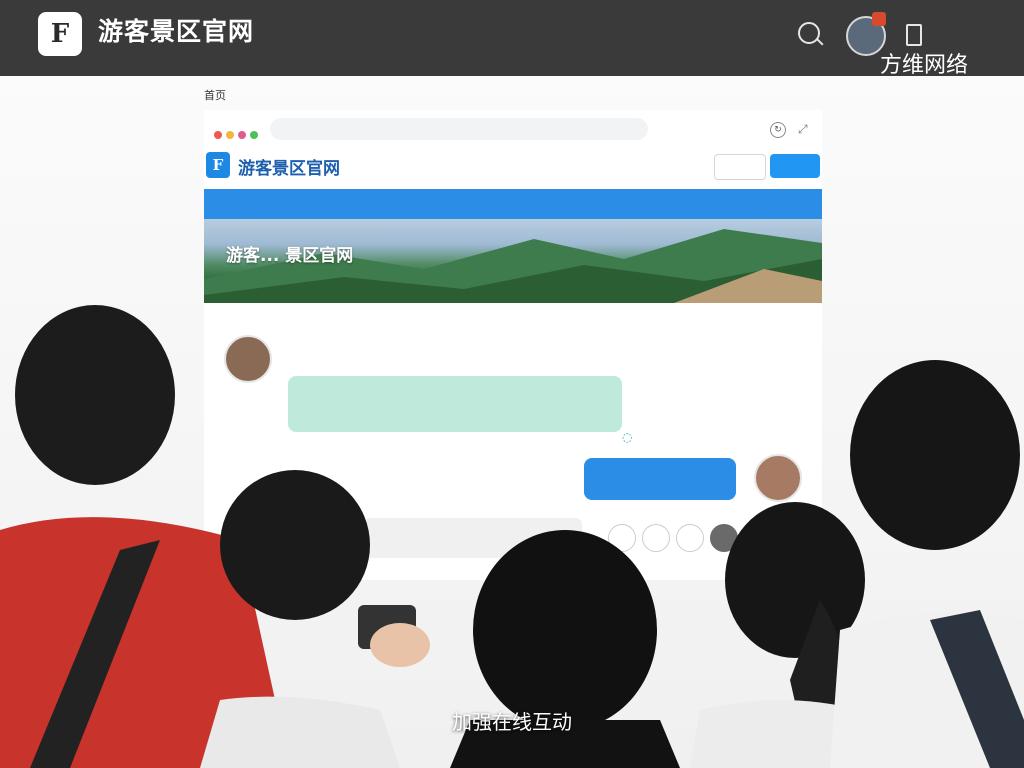 This screenshot has height=768, width=1024. Describe the element at coordinates (459, 129) in the screenshot. I see `address-bar` at that location.